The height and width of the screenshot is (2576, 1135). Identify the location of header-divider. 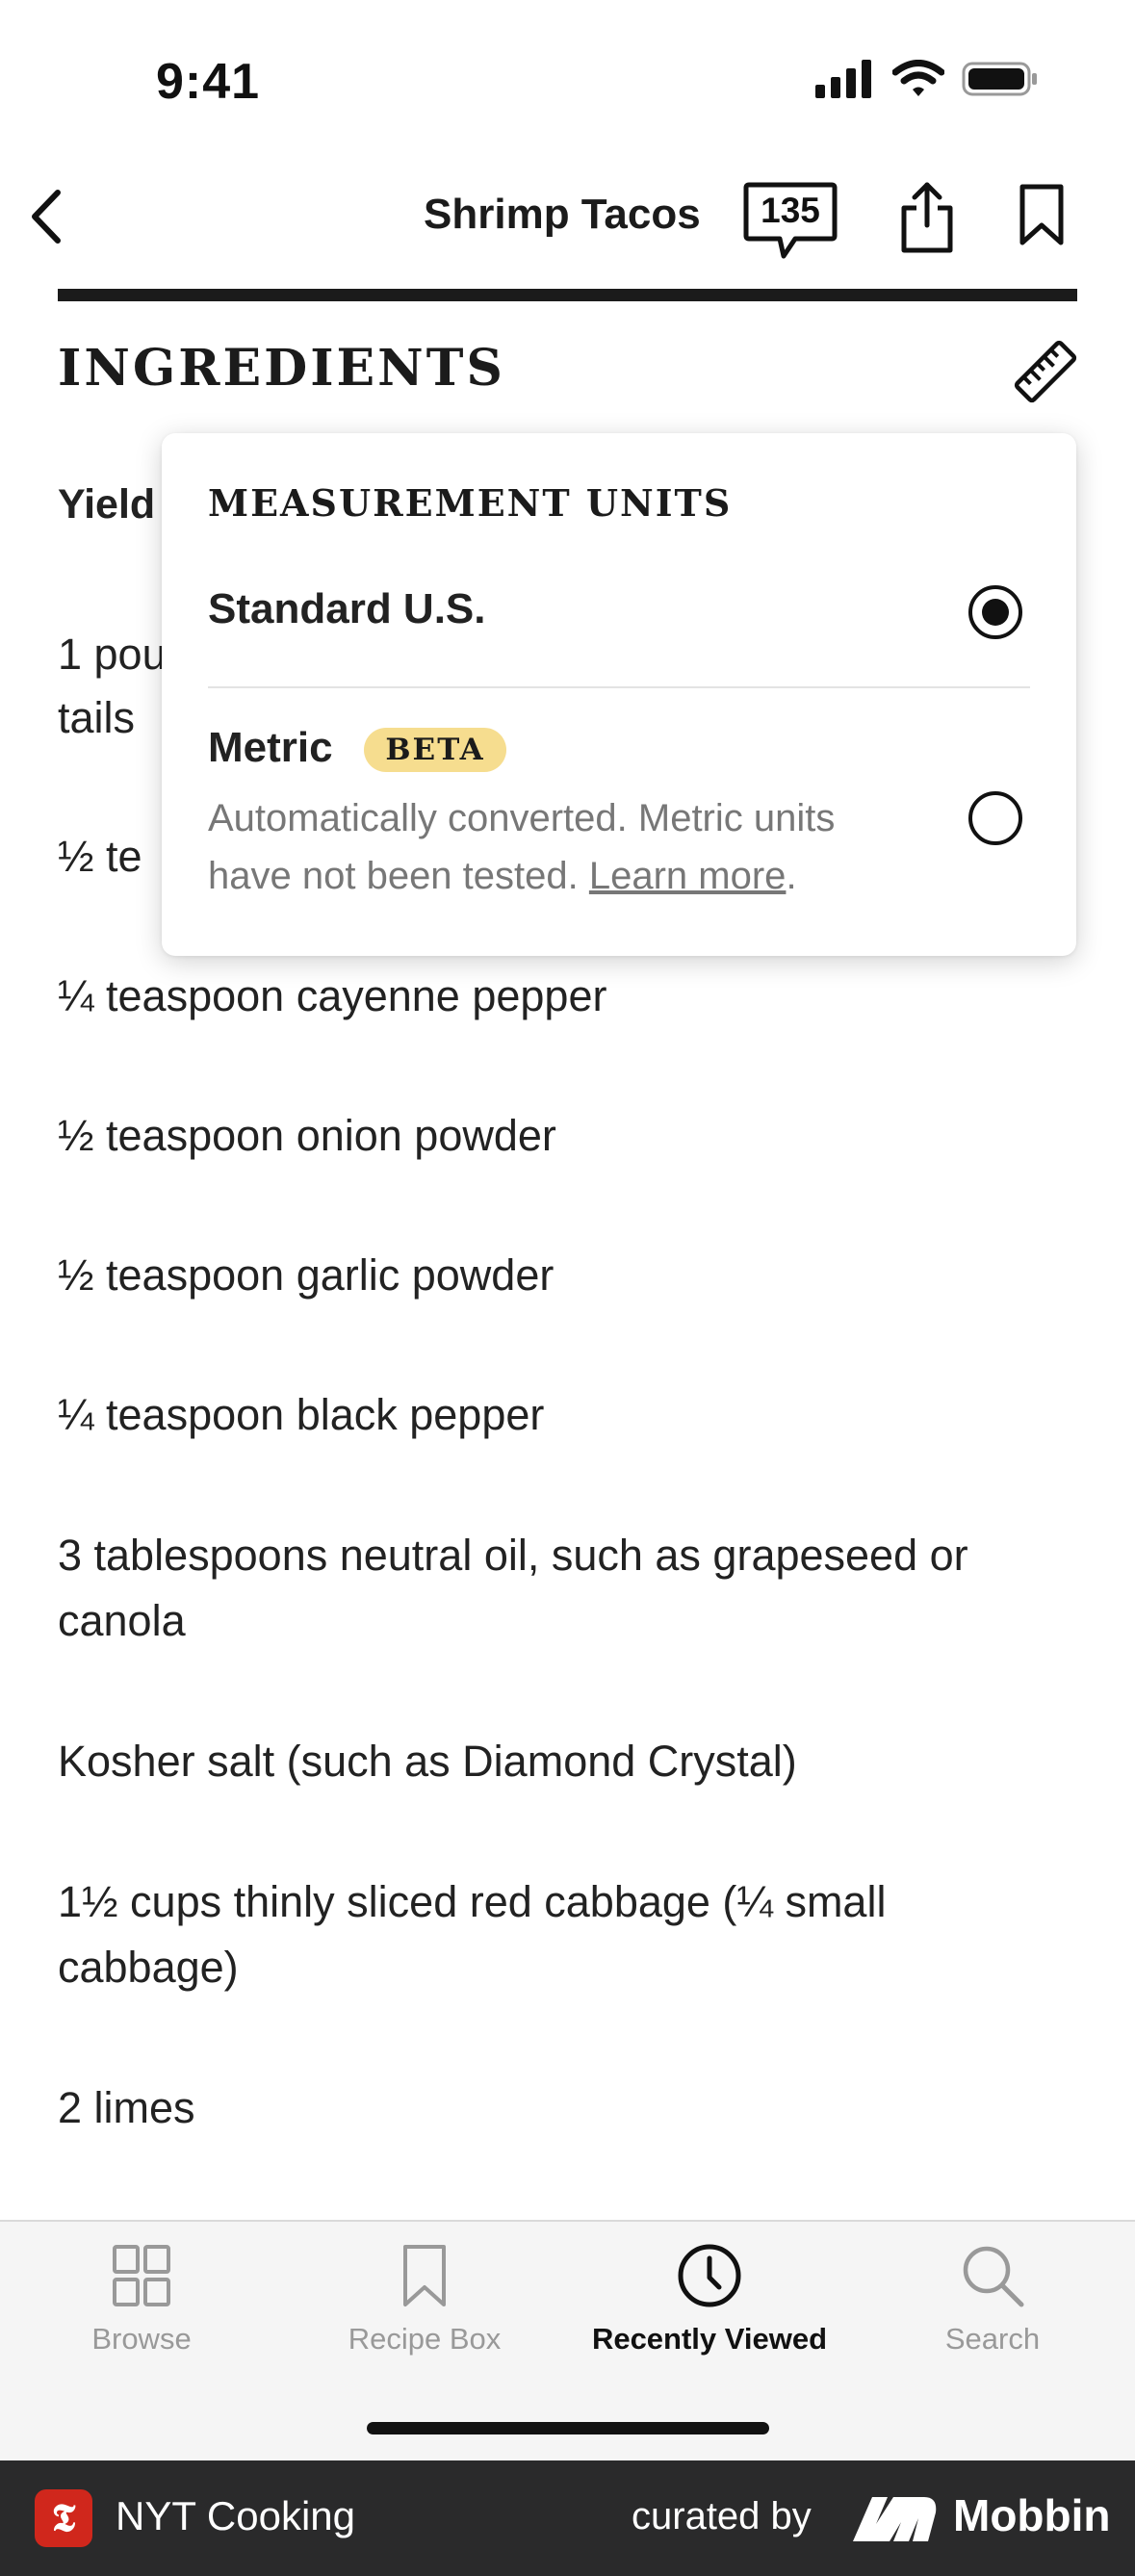
(567, 295).